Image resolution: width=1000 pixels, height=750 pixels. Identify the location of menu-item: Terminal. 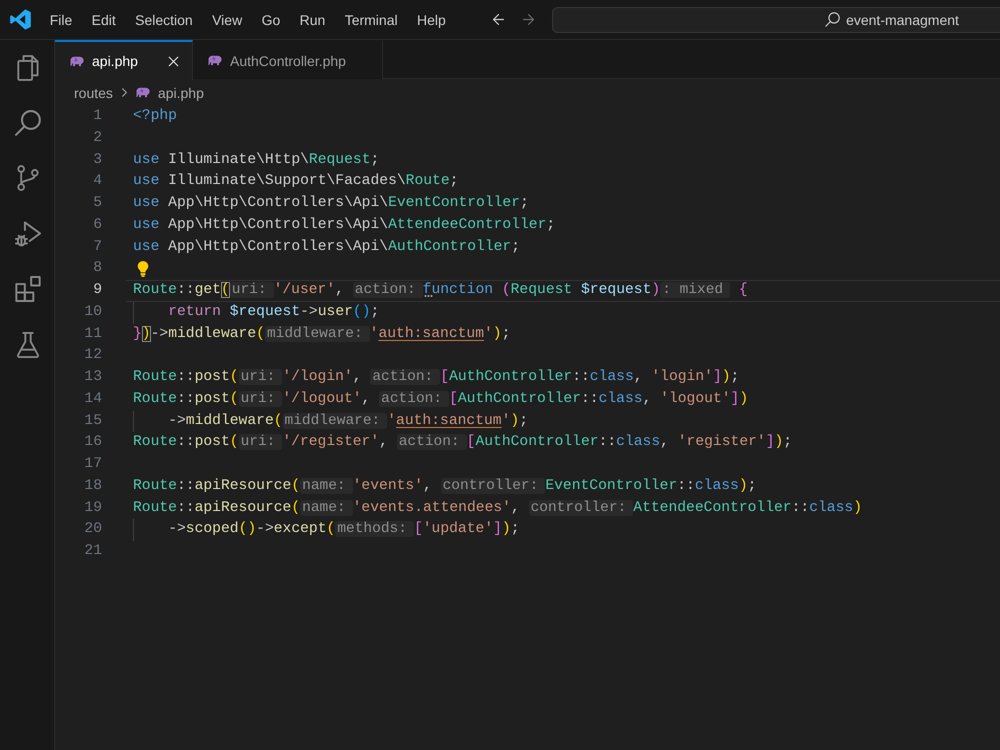
(371, 19).